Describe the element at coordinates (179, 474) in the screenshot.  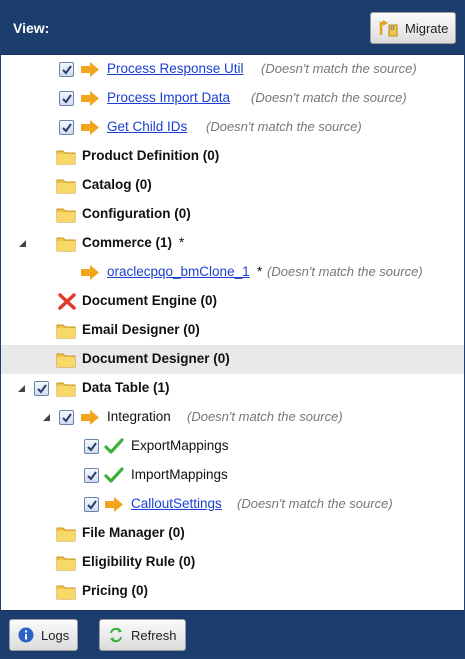
I see `tree-item-label: ImportMappings` at that location.